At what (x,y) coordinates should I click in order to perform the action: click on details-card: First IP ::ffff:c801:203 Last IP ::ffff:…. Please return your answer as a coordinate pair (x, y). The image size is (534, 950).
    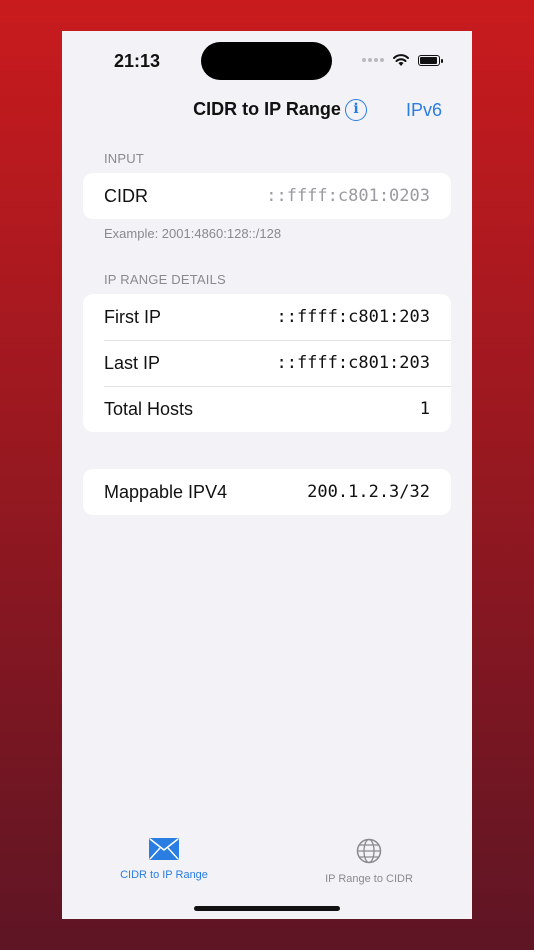
    Looking at the image, I should click on (267, 363).